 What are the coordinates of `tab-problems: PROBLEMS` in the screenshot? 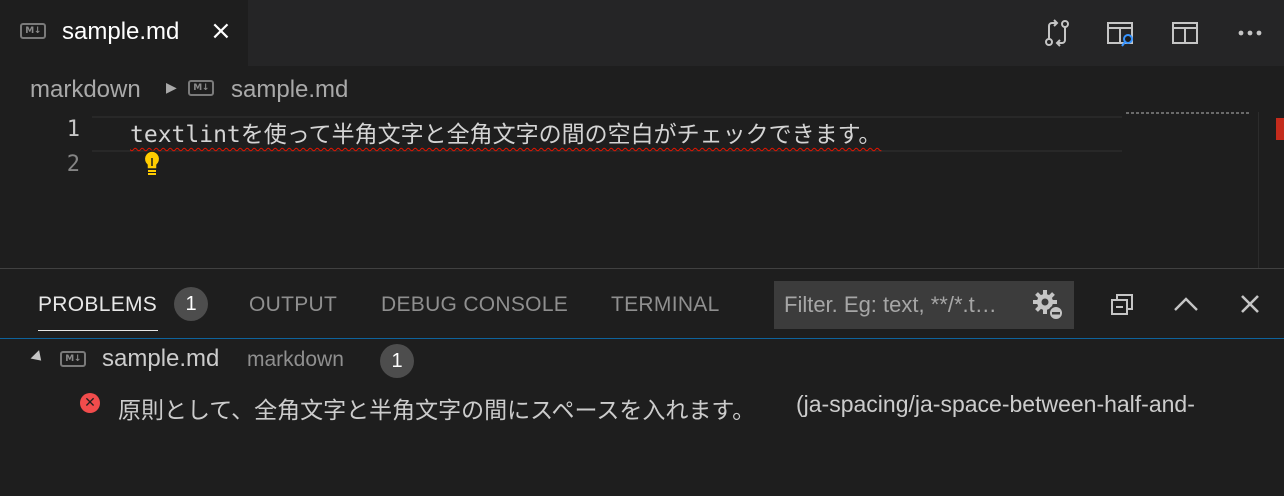 It's located at (97, 305).